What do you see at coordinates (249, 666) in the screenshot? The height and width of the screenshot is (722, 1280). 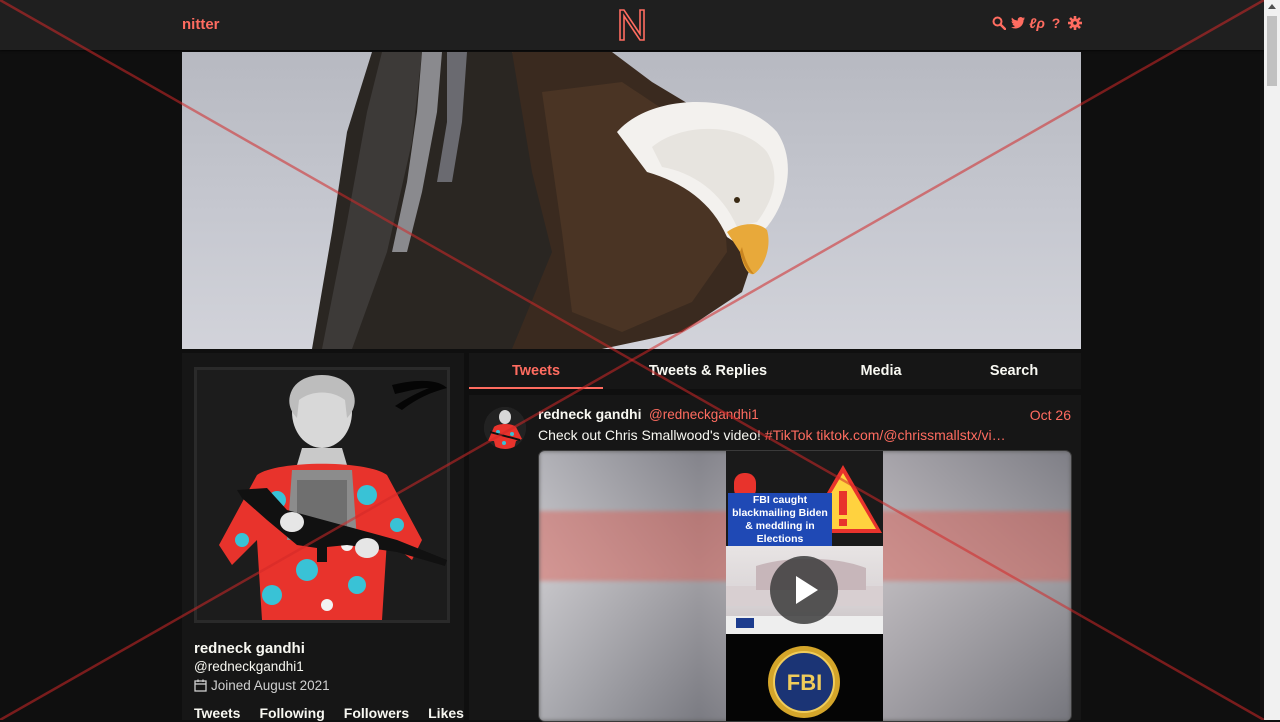 I see `profile-username: @redneckgandhi1` at bounding box center [249, 666].